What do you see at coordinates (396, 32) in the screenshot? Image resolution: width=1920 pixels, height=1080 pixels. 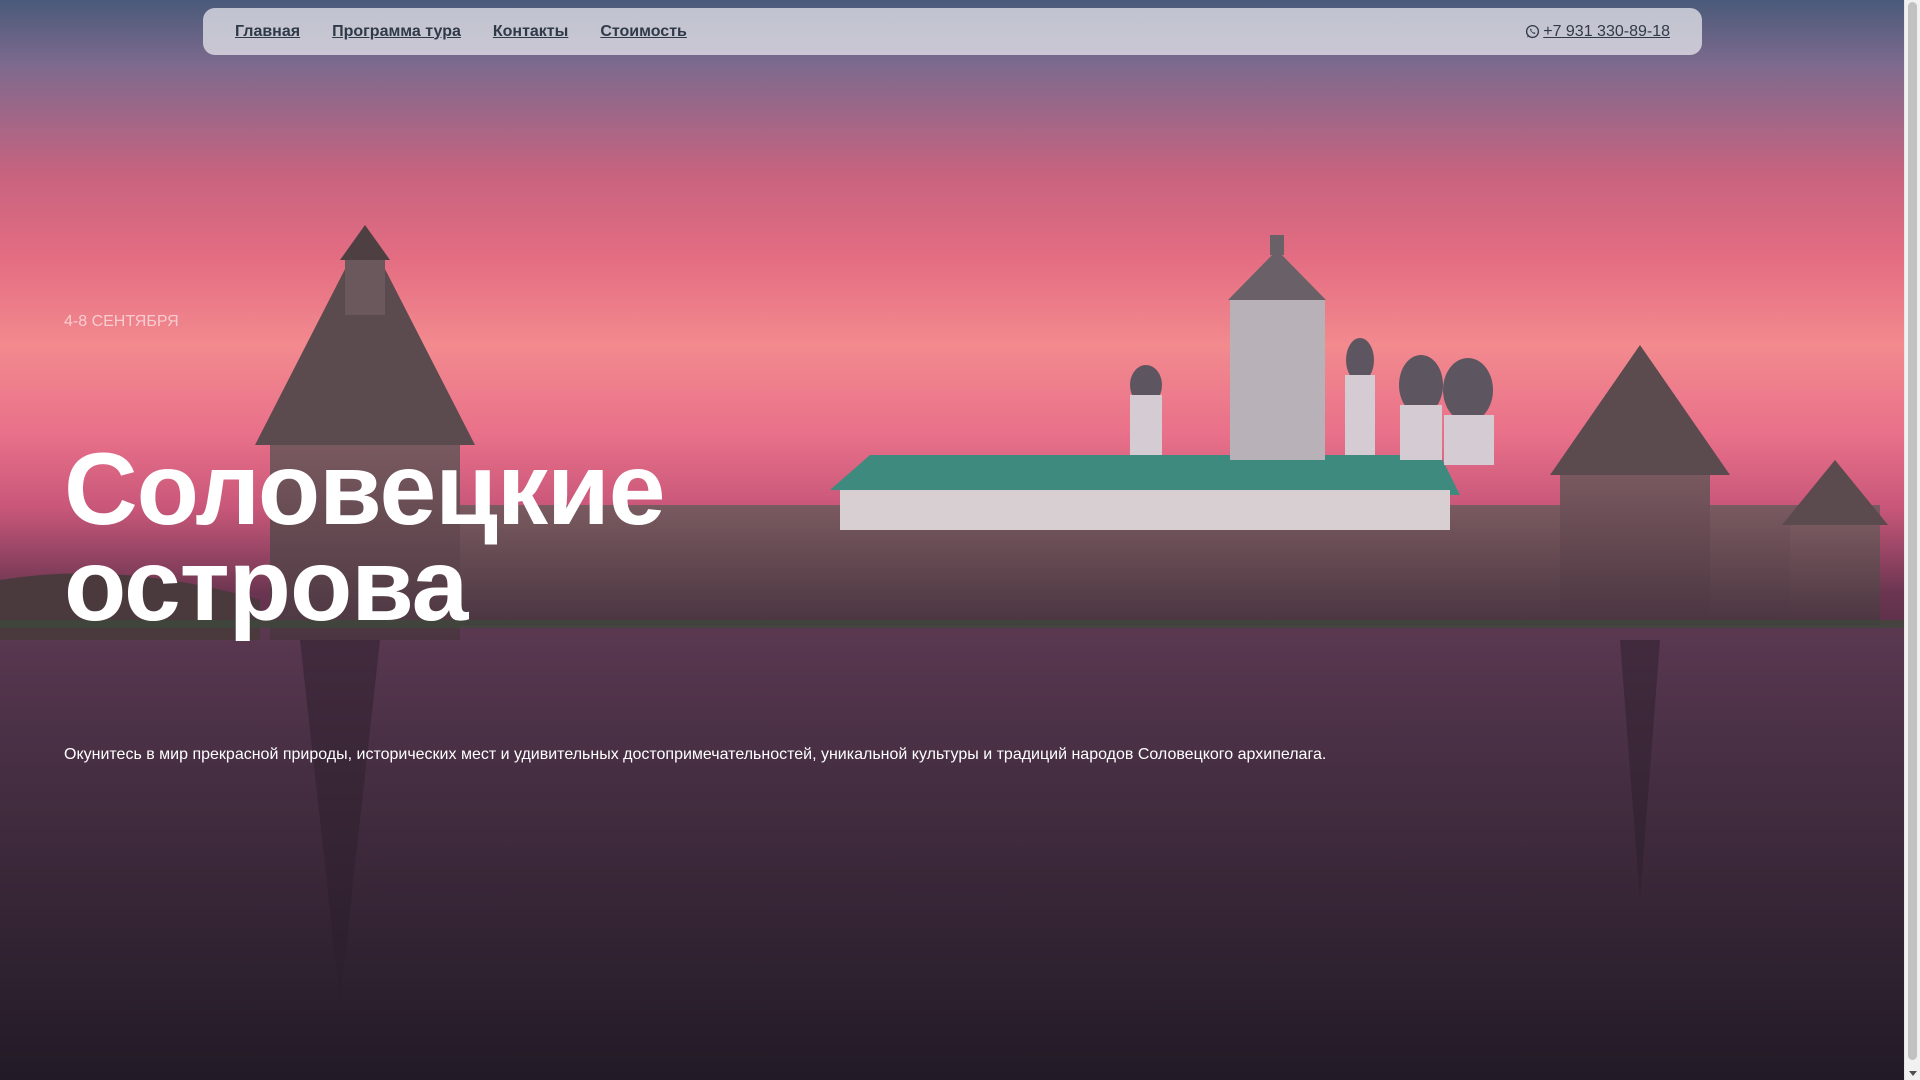 I see `nav-link-tour-program: Программа тура` at bounding box center [396, 32].